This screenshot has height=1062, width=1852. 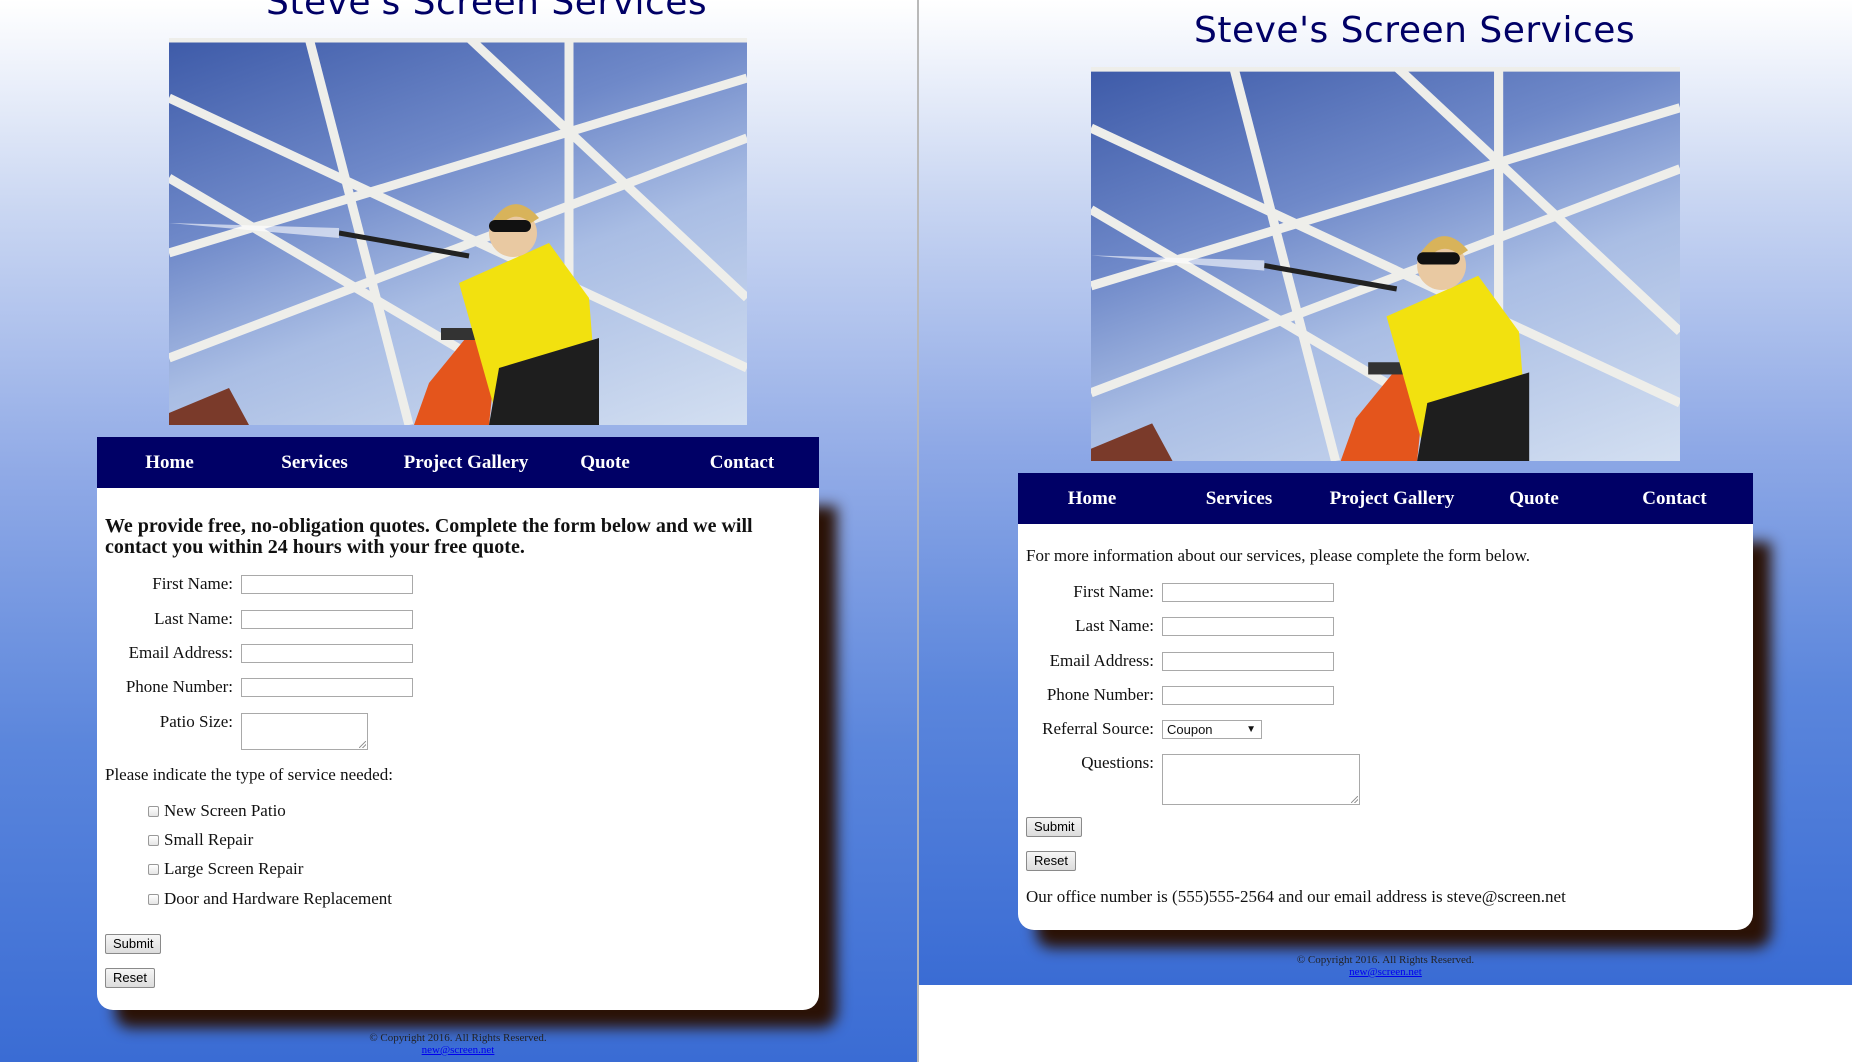 I want to click on referral-selected-value: Coupon, so click(x=1190, y=729).